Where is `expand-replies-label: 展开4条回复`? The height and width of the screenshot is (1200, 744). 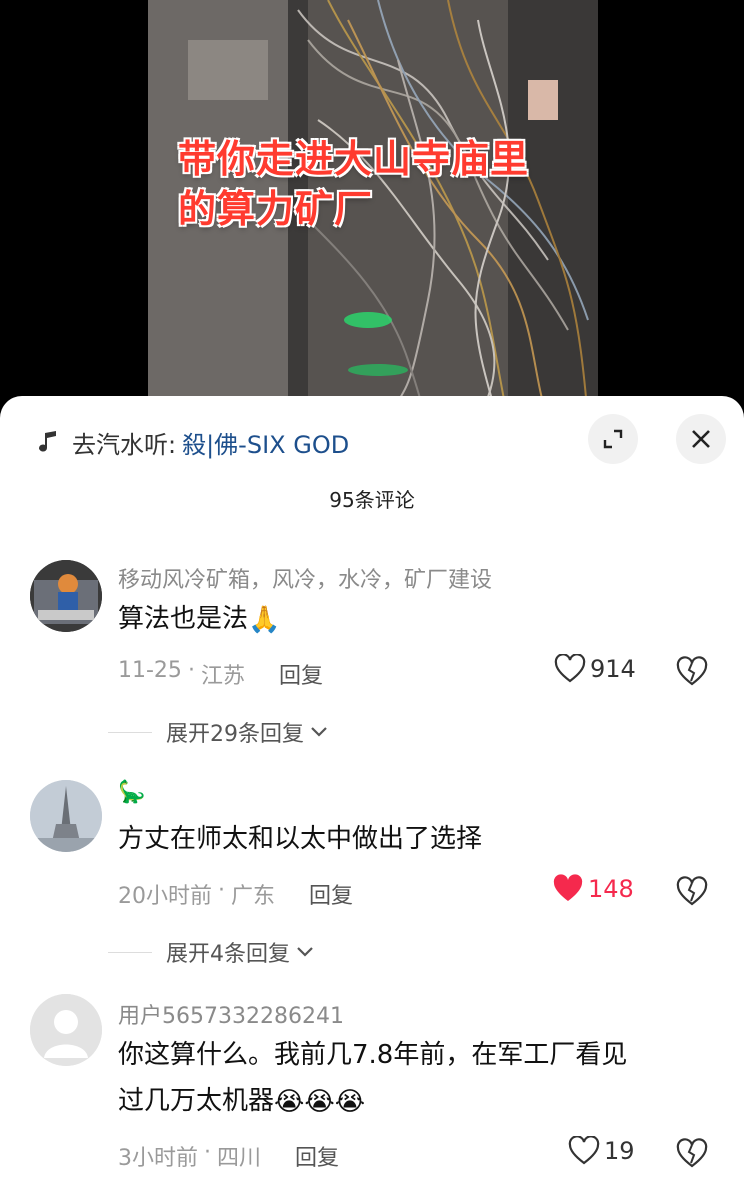 expand-replies-label: 展开4条回复 is located at coordinates (228, 954).